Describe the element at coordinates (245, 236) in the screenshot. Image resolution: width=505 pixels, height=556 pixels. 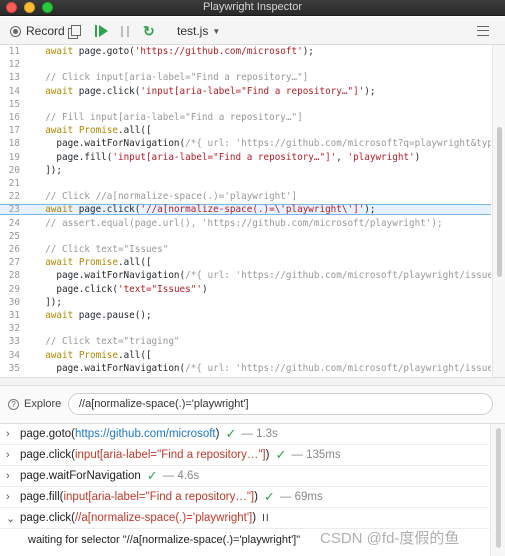
I see `code-line: 25` at that location.